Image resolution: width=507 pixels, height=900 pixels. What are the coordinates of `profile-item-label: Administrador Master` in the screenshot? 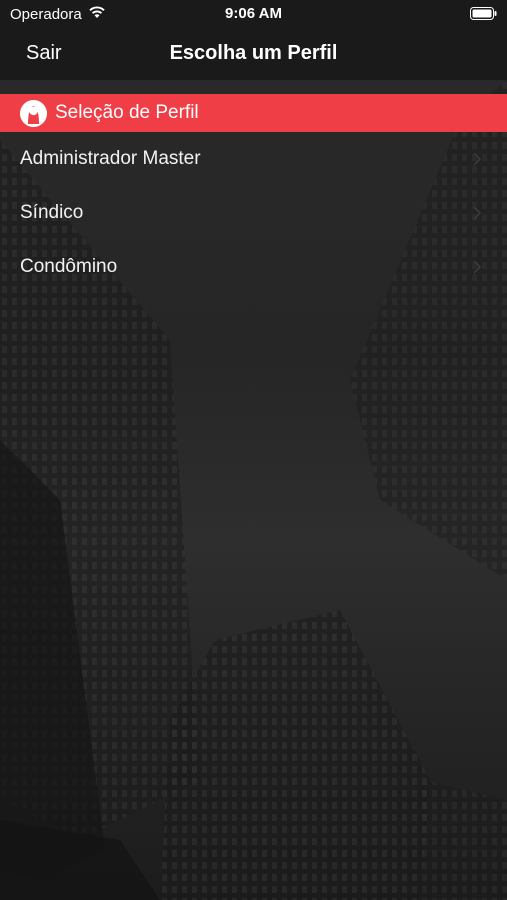 It's located at (110, 158).